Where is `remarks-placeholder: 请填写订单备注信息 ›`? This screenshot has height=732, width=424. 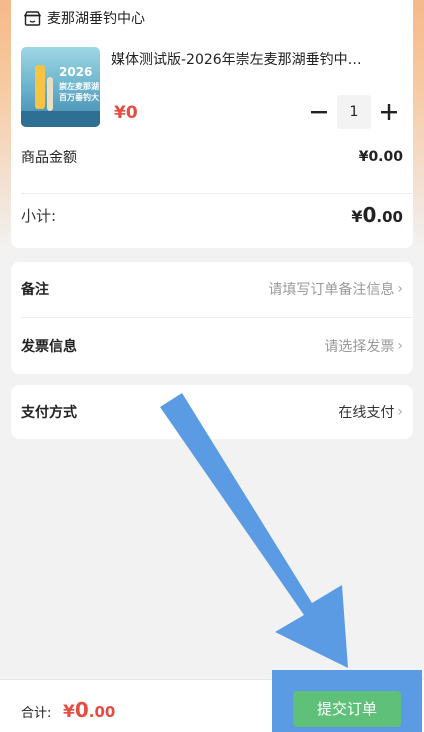 remarks-placeholder: 请填写订单备注信息 › is located at coordinates (335, 289).